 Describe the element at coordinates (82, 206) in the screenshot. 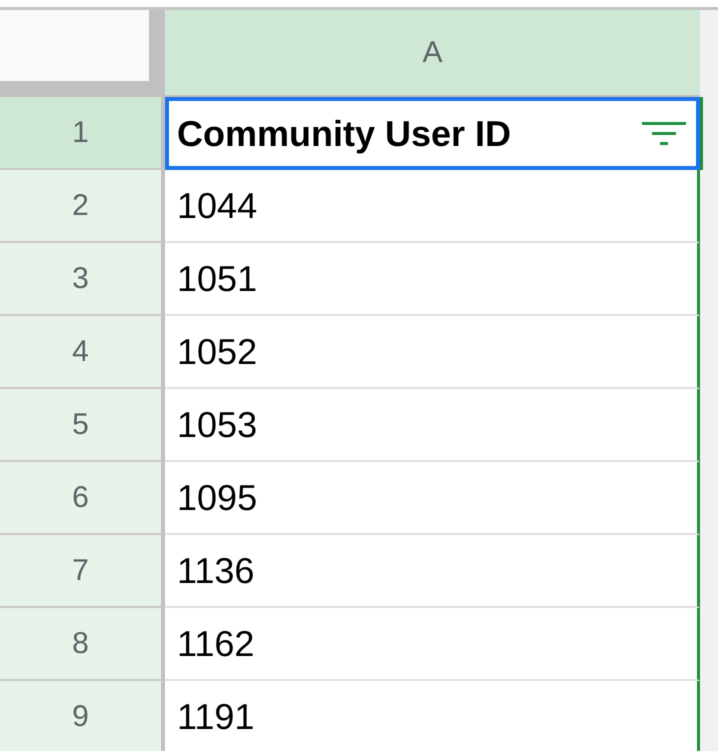

I see `row-header: 2` at that location.